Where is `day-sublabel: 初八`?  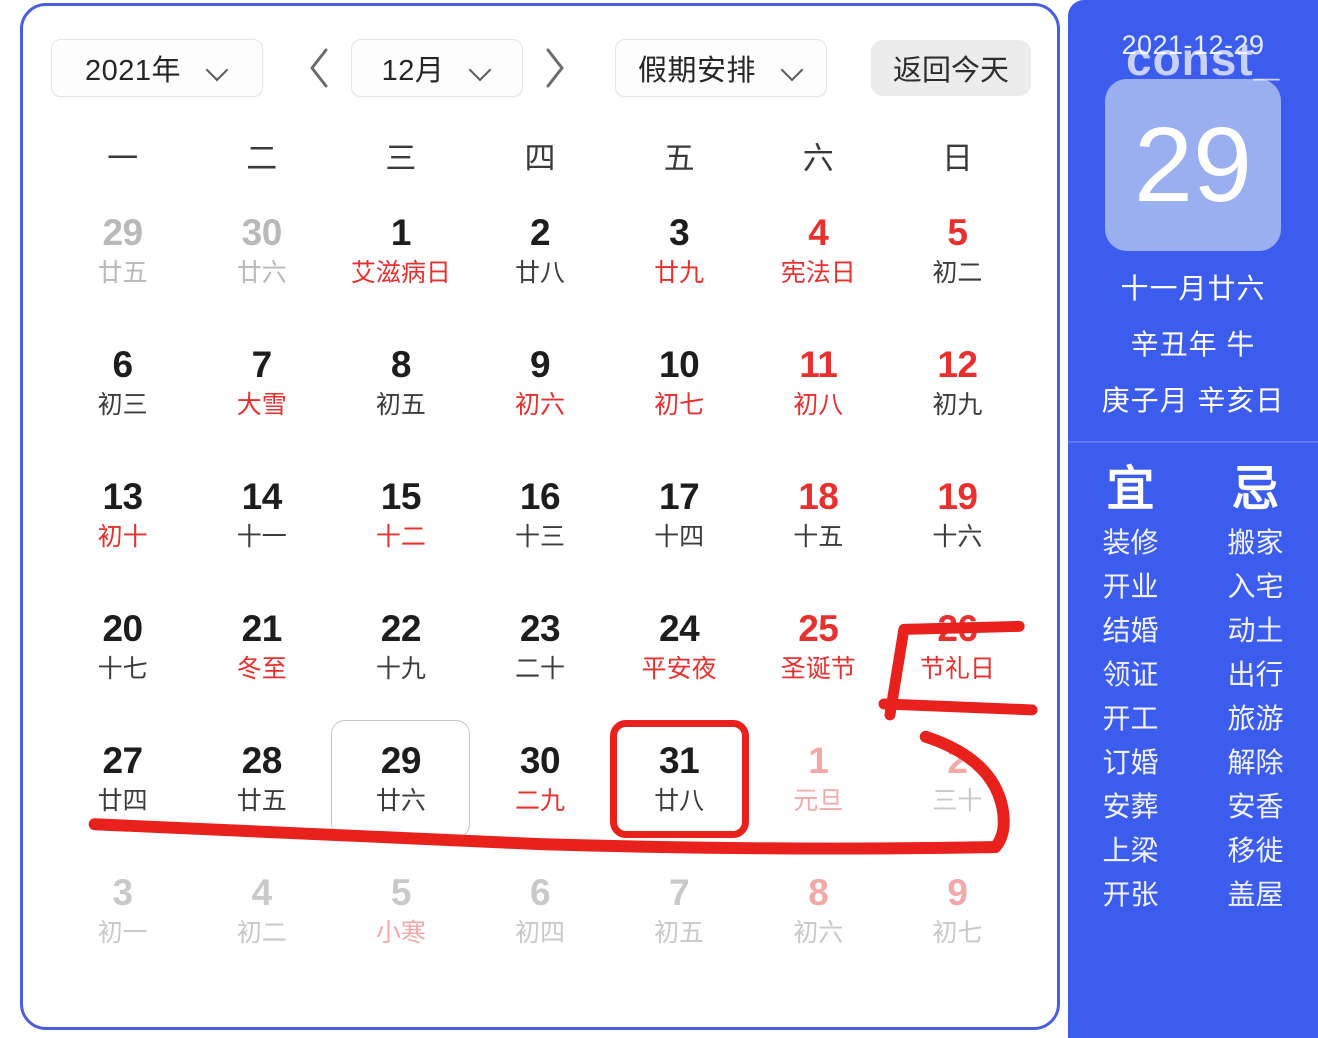
day-sublabel: 初八 is located at coordinates (818, 405).